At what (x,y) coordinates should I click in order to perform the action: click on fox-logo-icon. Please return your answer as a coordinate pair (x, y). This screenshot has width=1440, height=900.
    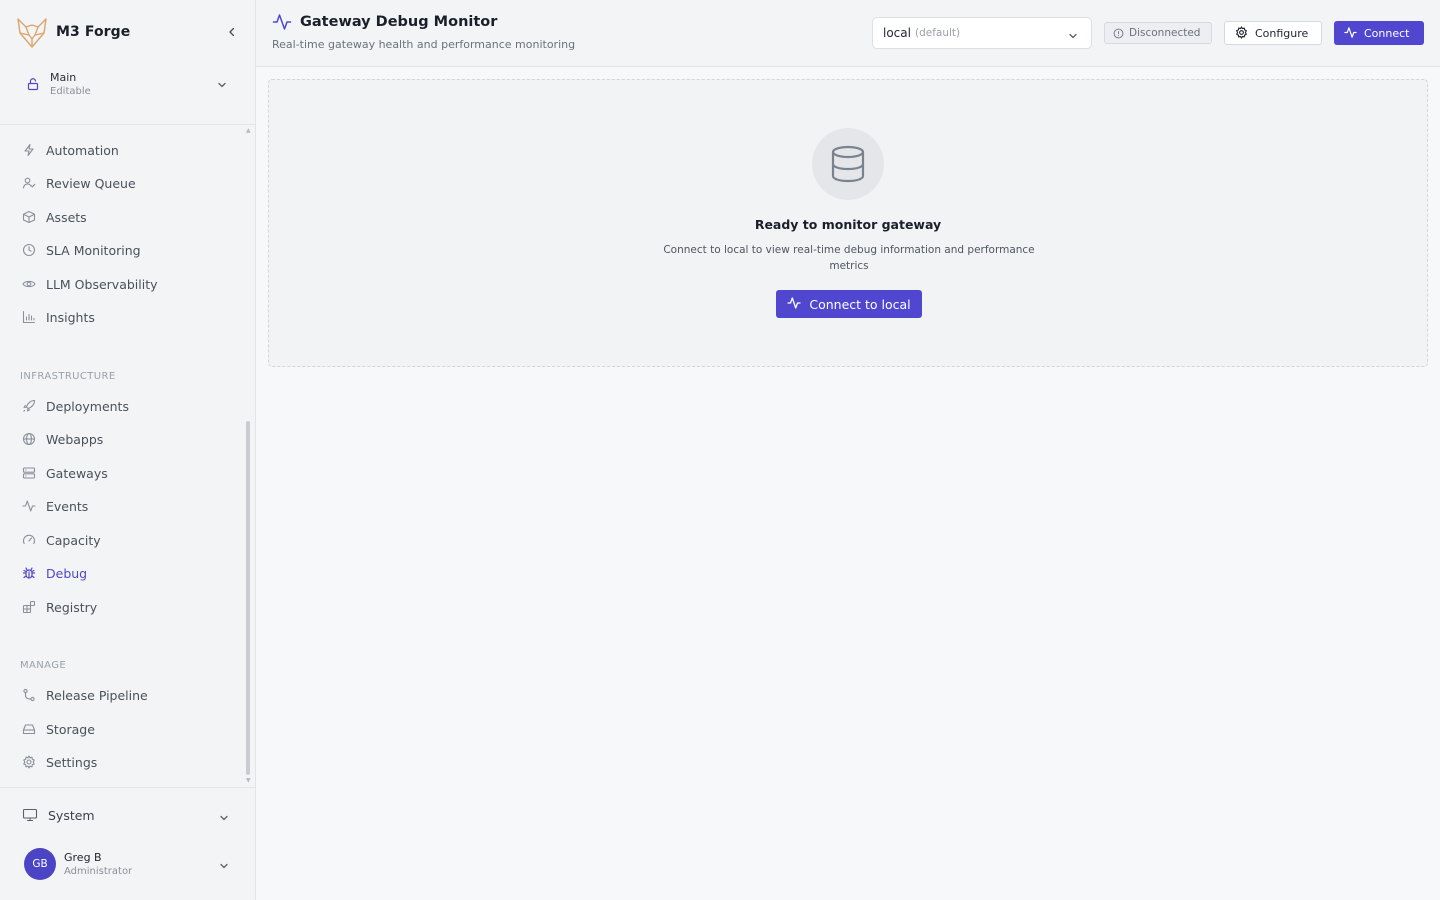
    Looking at the image, I should click on (32, 32).